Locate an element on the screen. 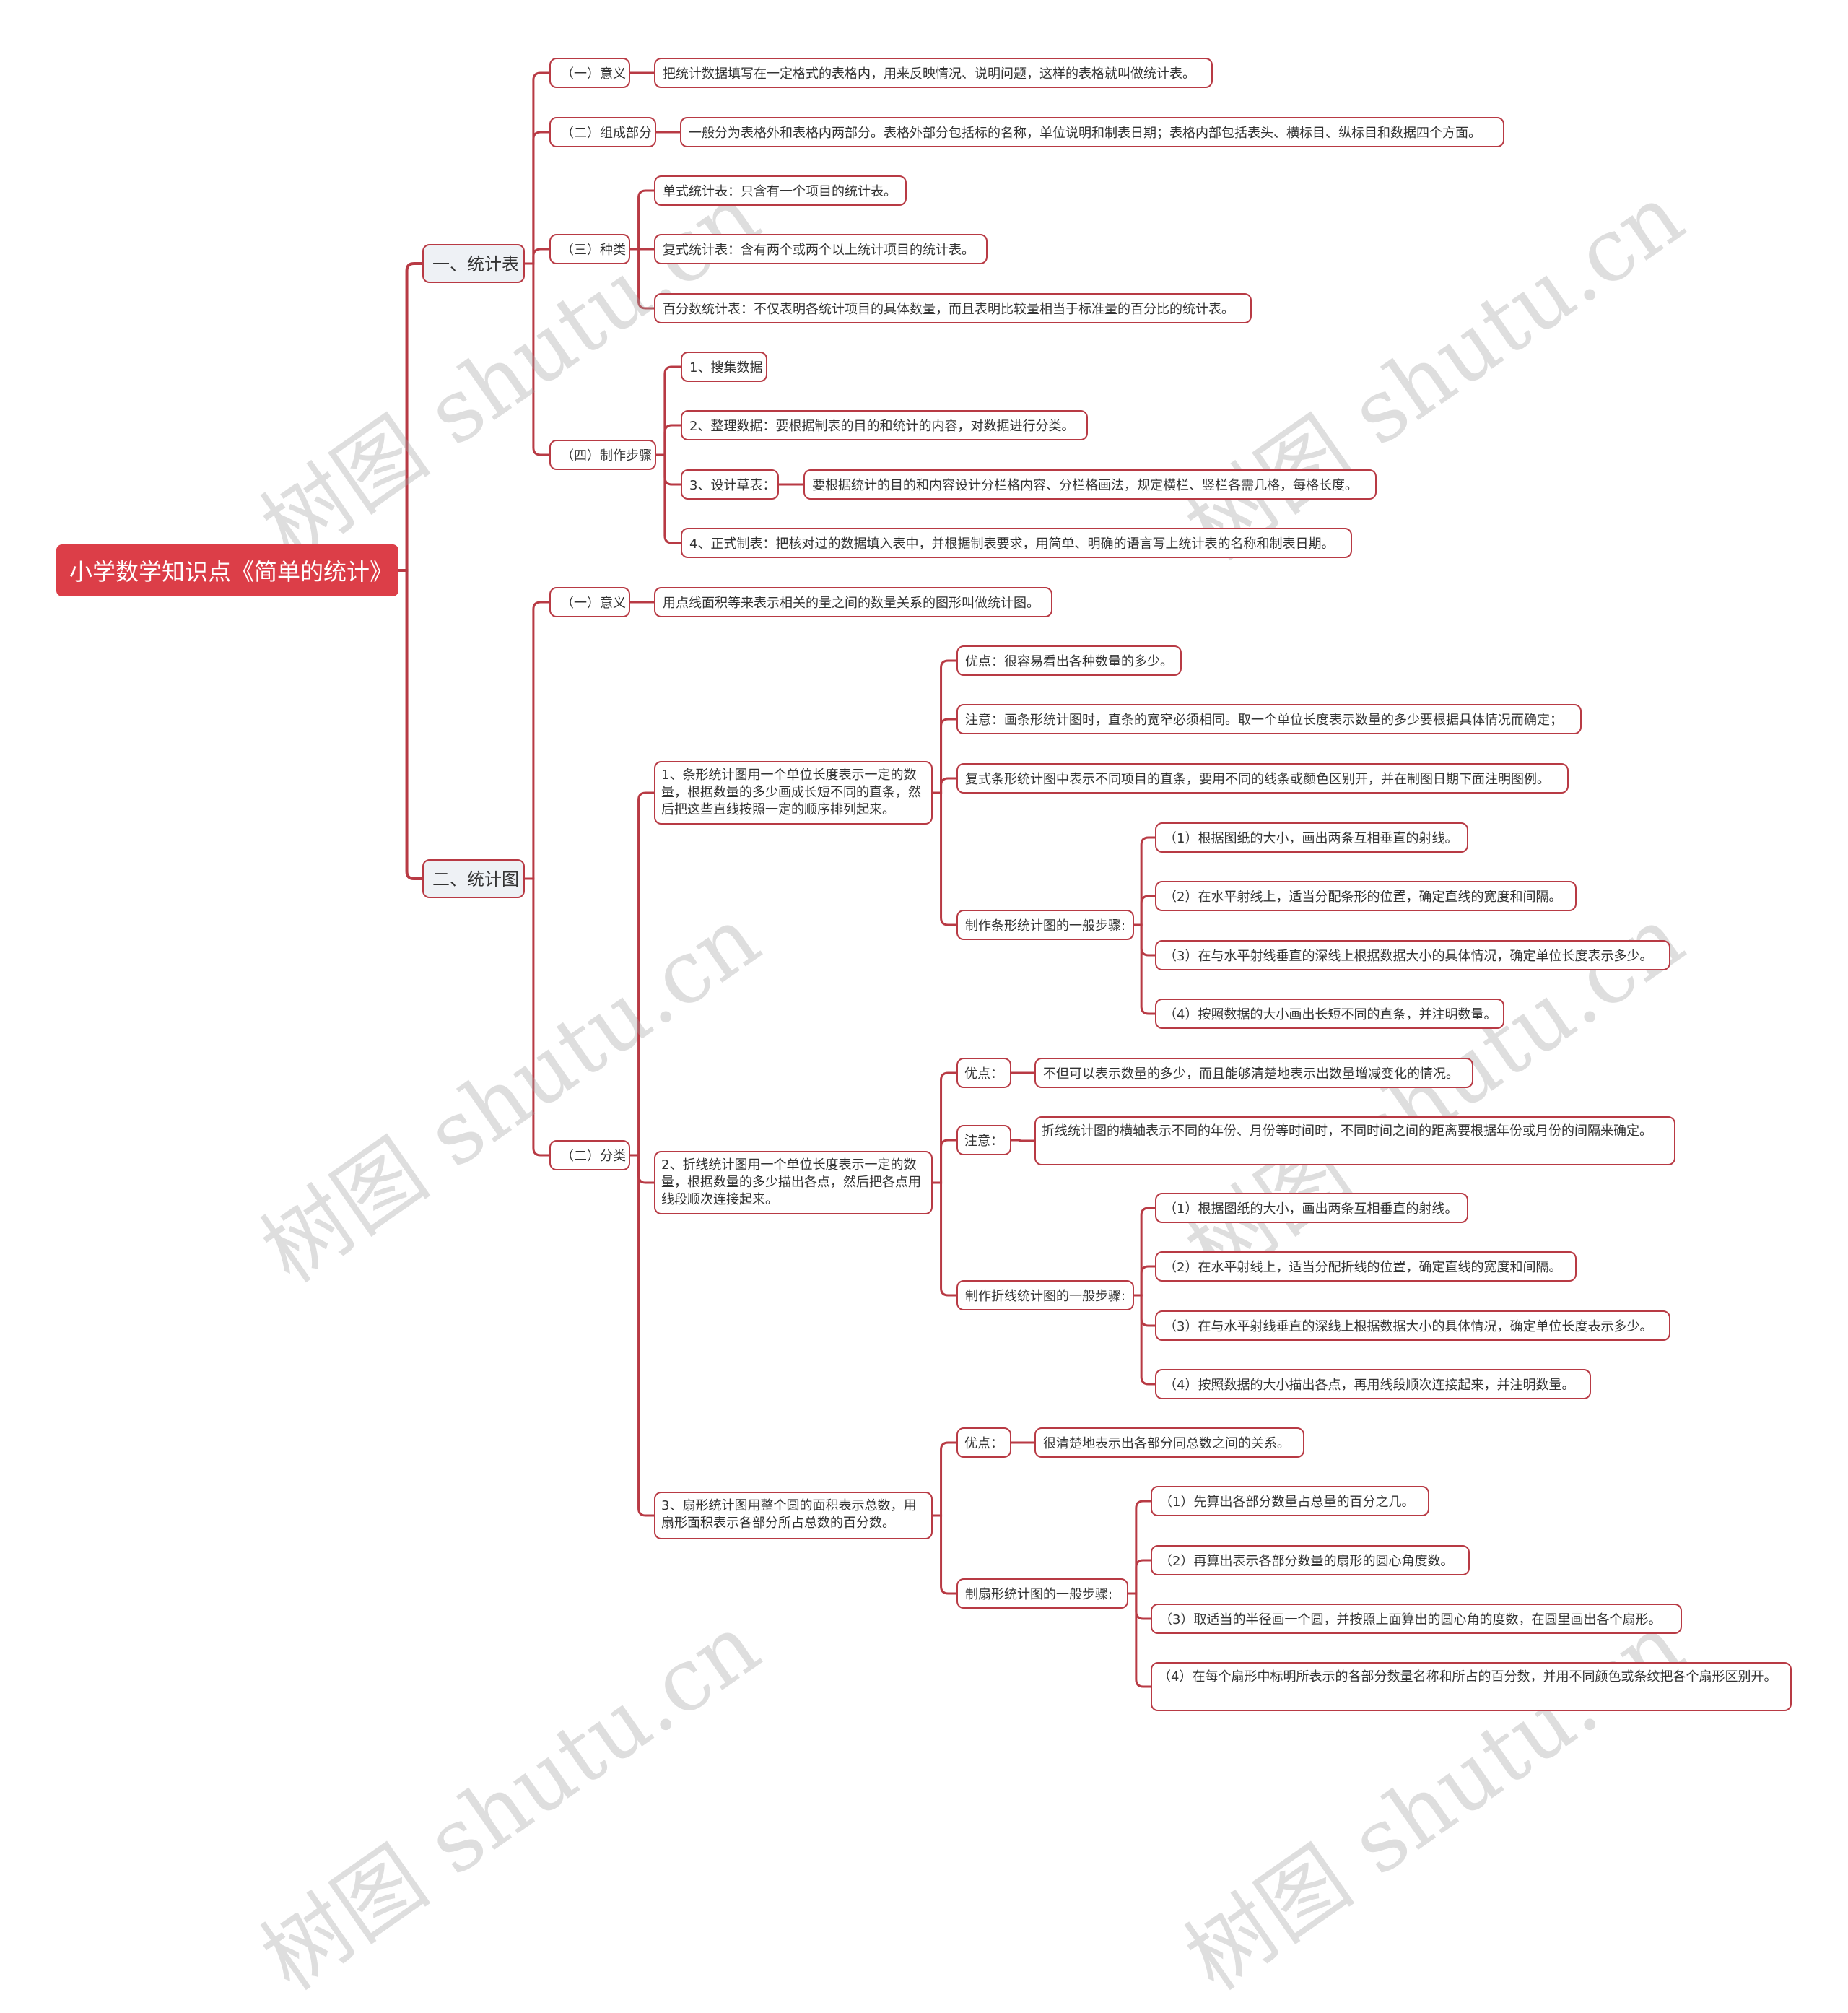  line-chart-step: （2）在水平射线上，适当分配折线的位置，确定直线的宽度和间隔。 is located at coordinates (1366, 1267).